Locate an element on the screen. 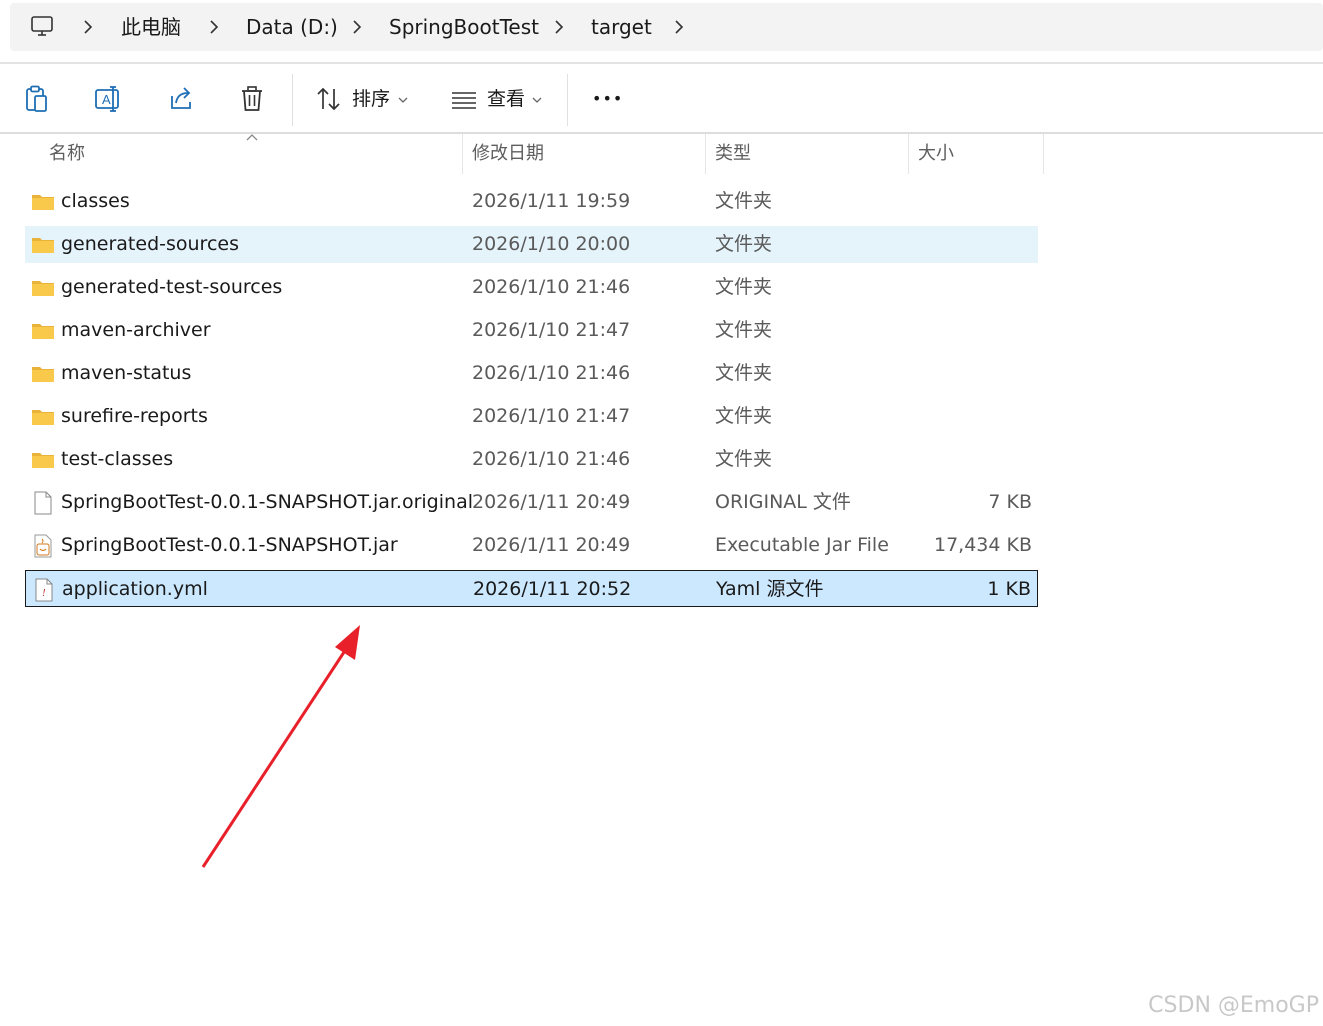 Image resolution: width=1323 pixels, height=1026 pixels. svg-text: A is located at coordinates (106, 99).